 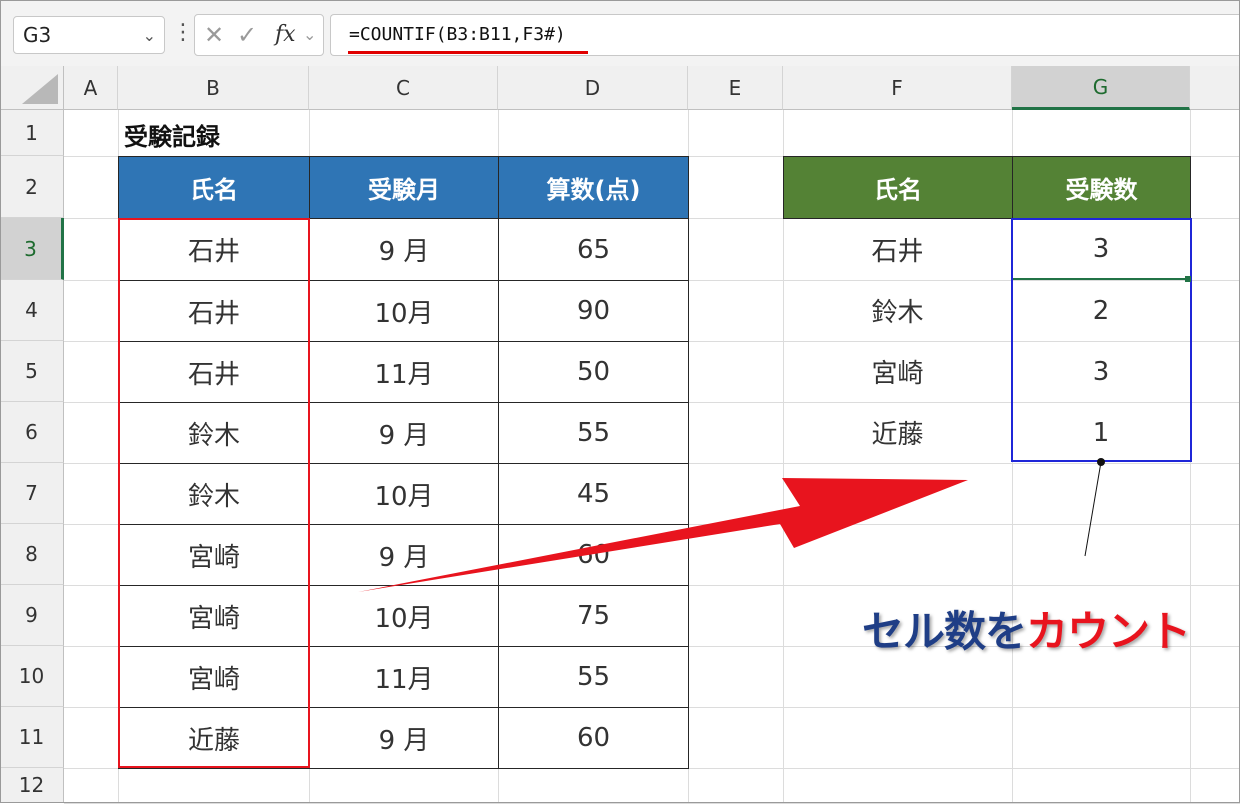 What do you see at coordinates (285, 35) in the screenshot?
I see `insert-function-icon: fx` at bounding box center [285, 35].